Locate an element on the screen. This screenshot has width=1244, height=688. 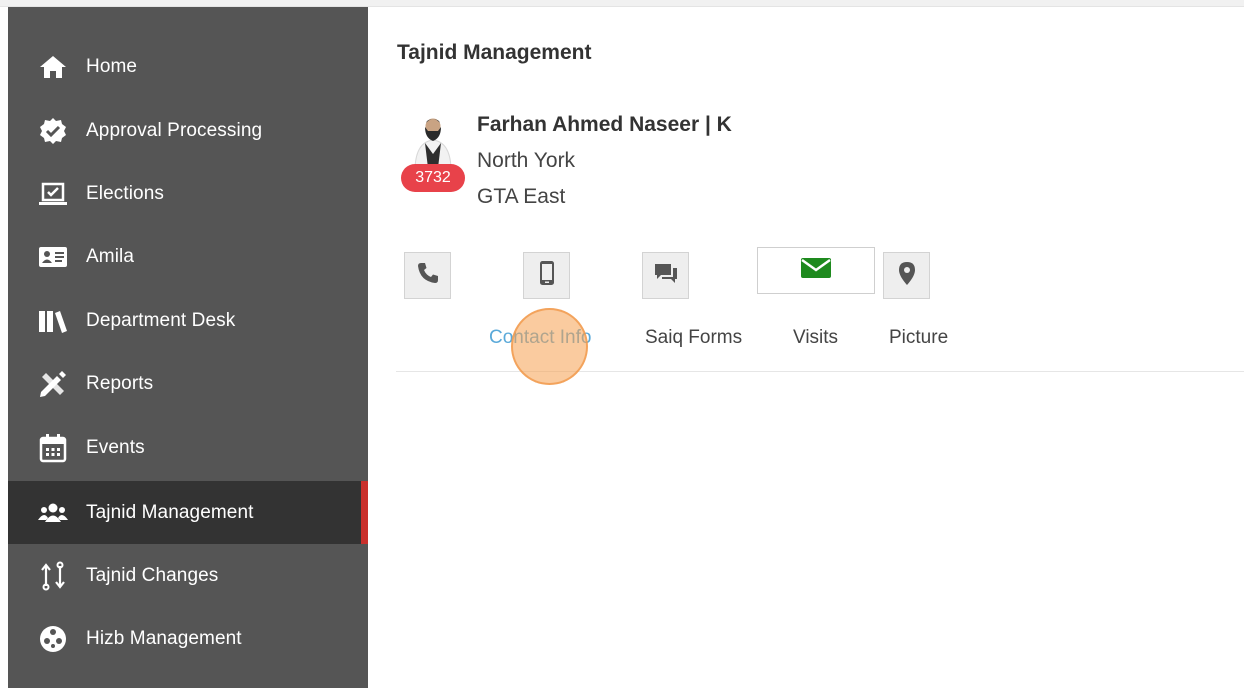
tab-visits: Visits is located at coordinates (815, 338).